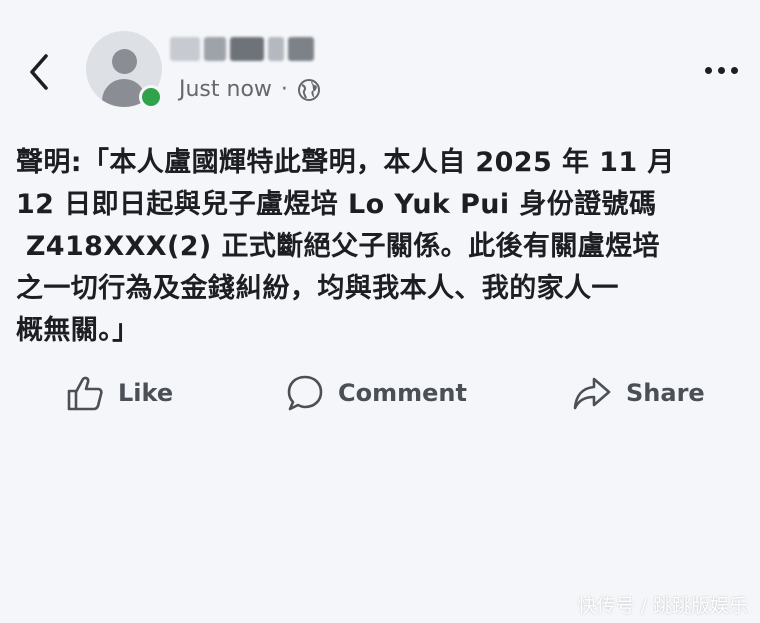 The width and height of the screenshot is (760, 623). I want to click on avatar-head-shape, so click(124, 61).